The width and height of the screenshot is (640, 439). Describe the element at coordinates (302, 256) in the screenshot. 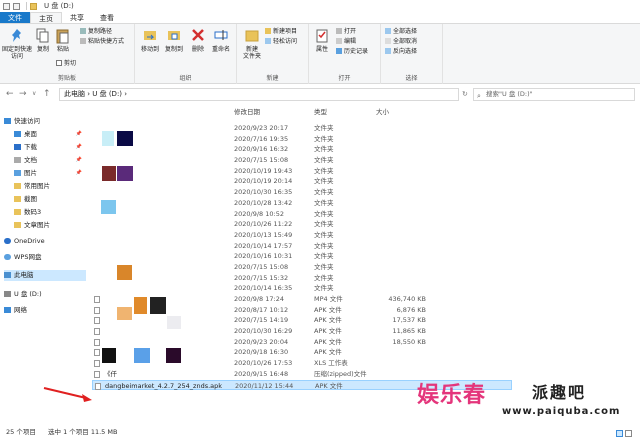

I see `table-row: 2020/10/16 10:31 文件夹` at that location.